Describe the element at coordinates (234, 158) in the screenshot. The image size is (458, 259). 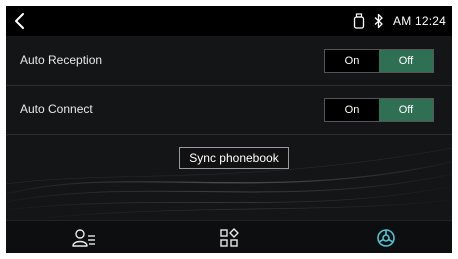
I see `sync-phonebook-button: Sync phonebook` at that location.